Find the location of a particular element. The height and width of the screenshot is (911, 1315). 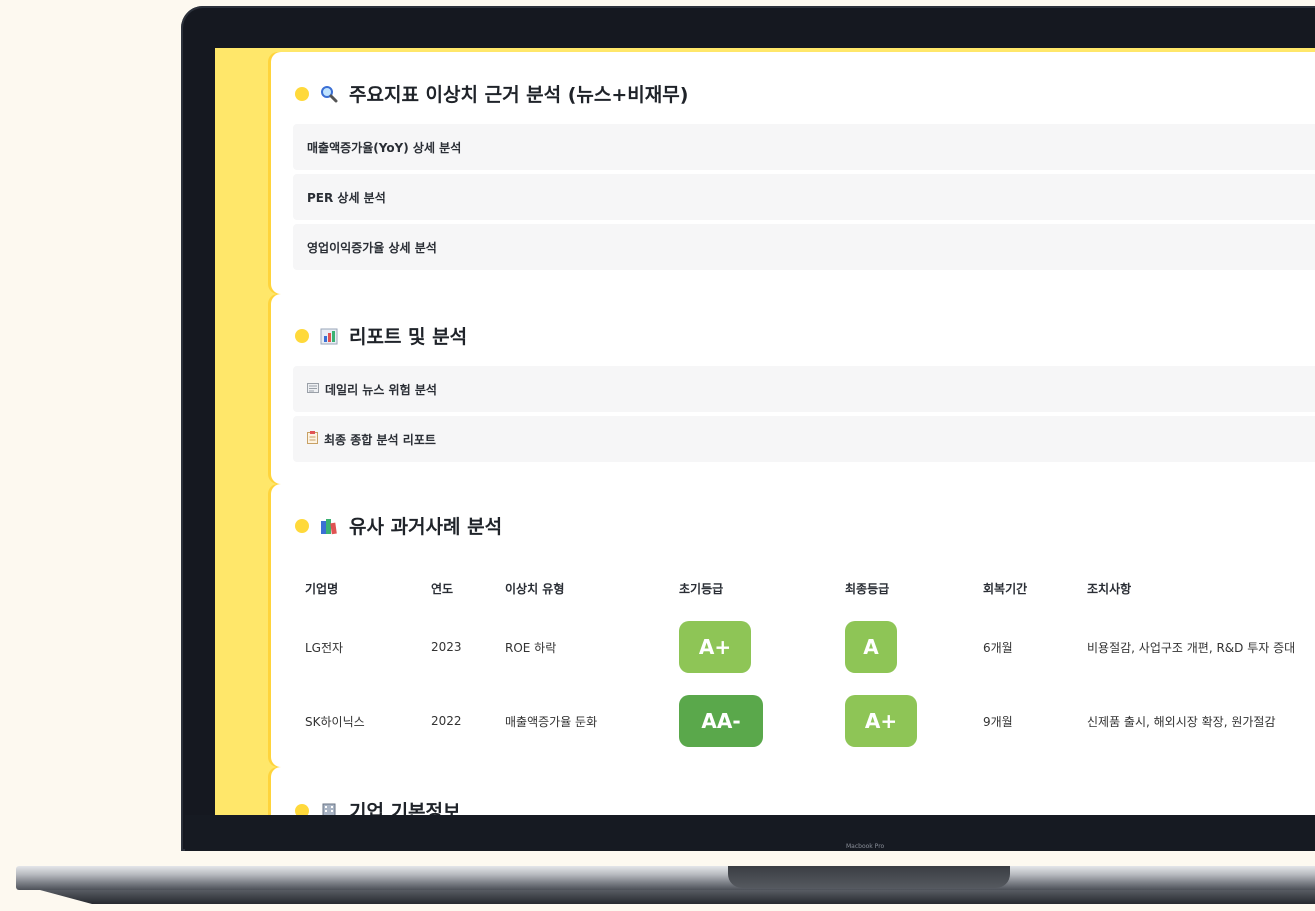

cell-action: 비용절감, 사업구조 개편, R&D 투자 증대 is located at coordinates (1191, 647).